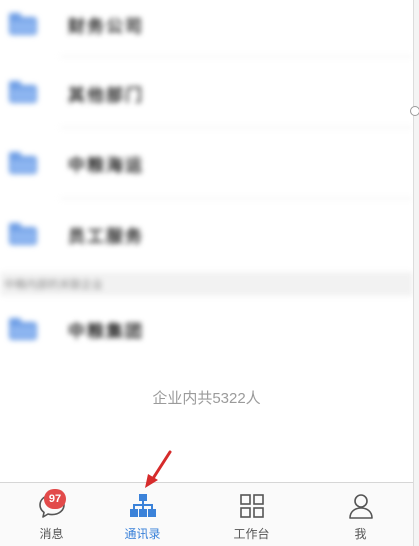 The height and width of the screenshot is (546, 419). What do you see at coordinates (53, 284) in the screenshot?
I see `section-header-label: 中粮内部的关联企业` at bounding box center [53, 284].